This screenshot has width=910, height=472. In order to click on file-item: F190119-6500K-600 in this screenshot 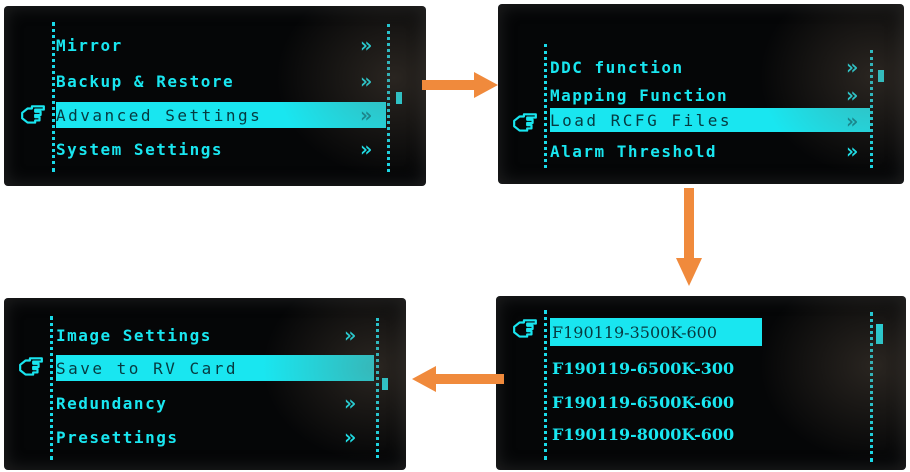, I will do `click(682, 402)`.